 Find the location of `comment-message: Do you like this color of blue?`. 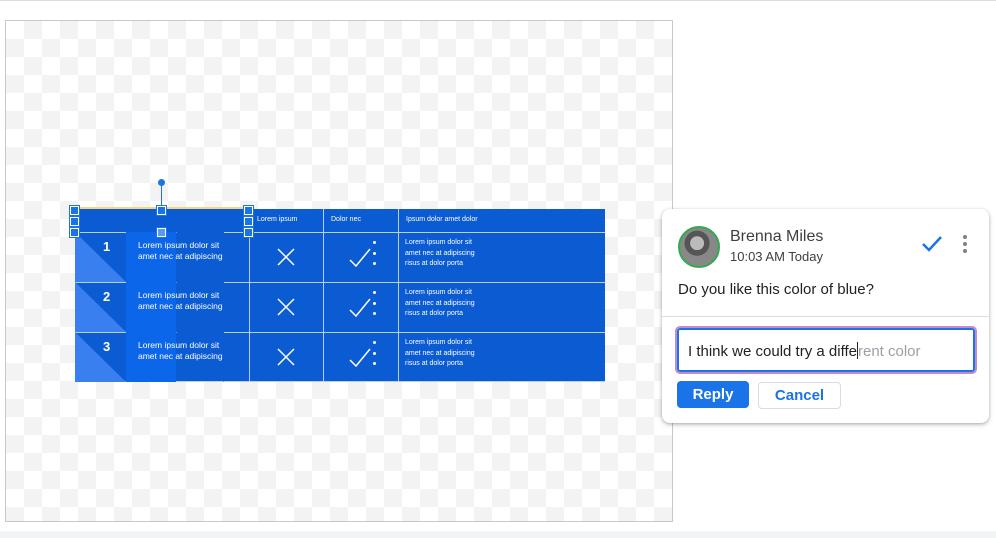

comment-message: Do you like this color of blue? is located at coordinates (776, 289).